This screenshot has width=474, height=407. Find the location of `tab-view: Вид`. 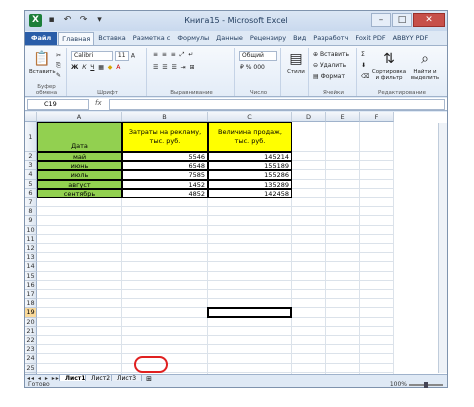

tab-view: Вид is located at coordinates (299, 38).